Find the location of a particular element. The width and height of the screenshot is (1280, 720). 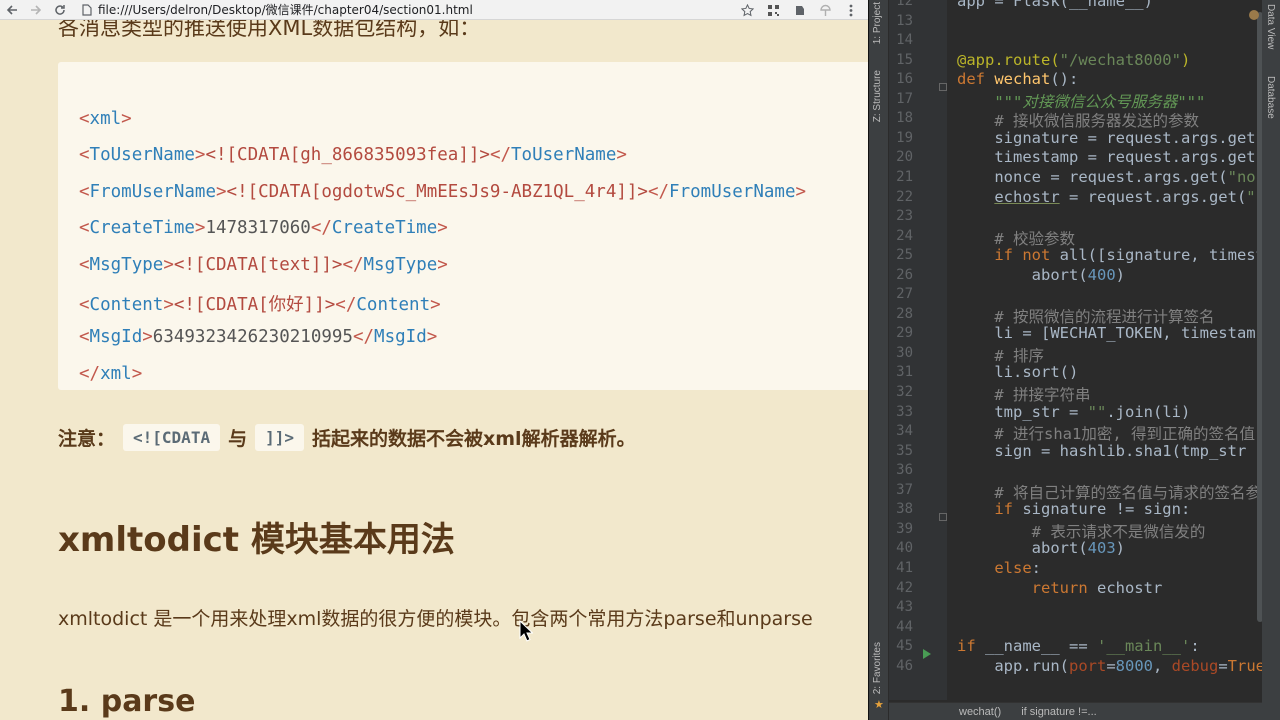

code-line: li.sort() is located at coordinates (1017, 372).